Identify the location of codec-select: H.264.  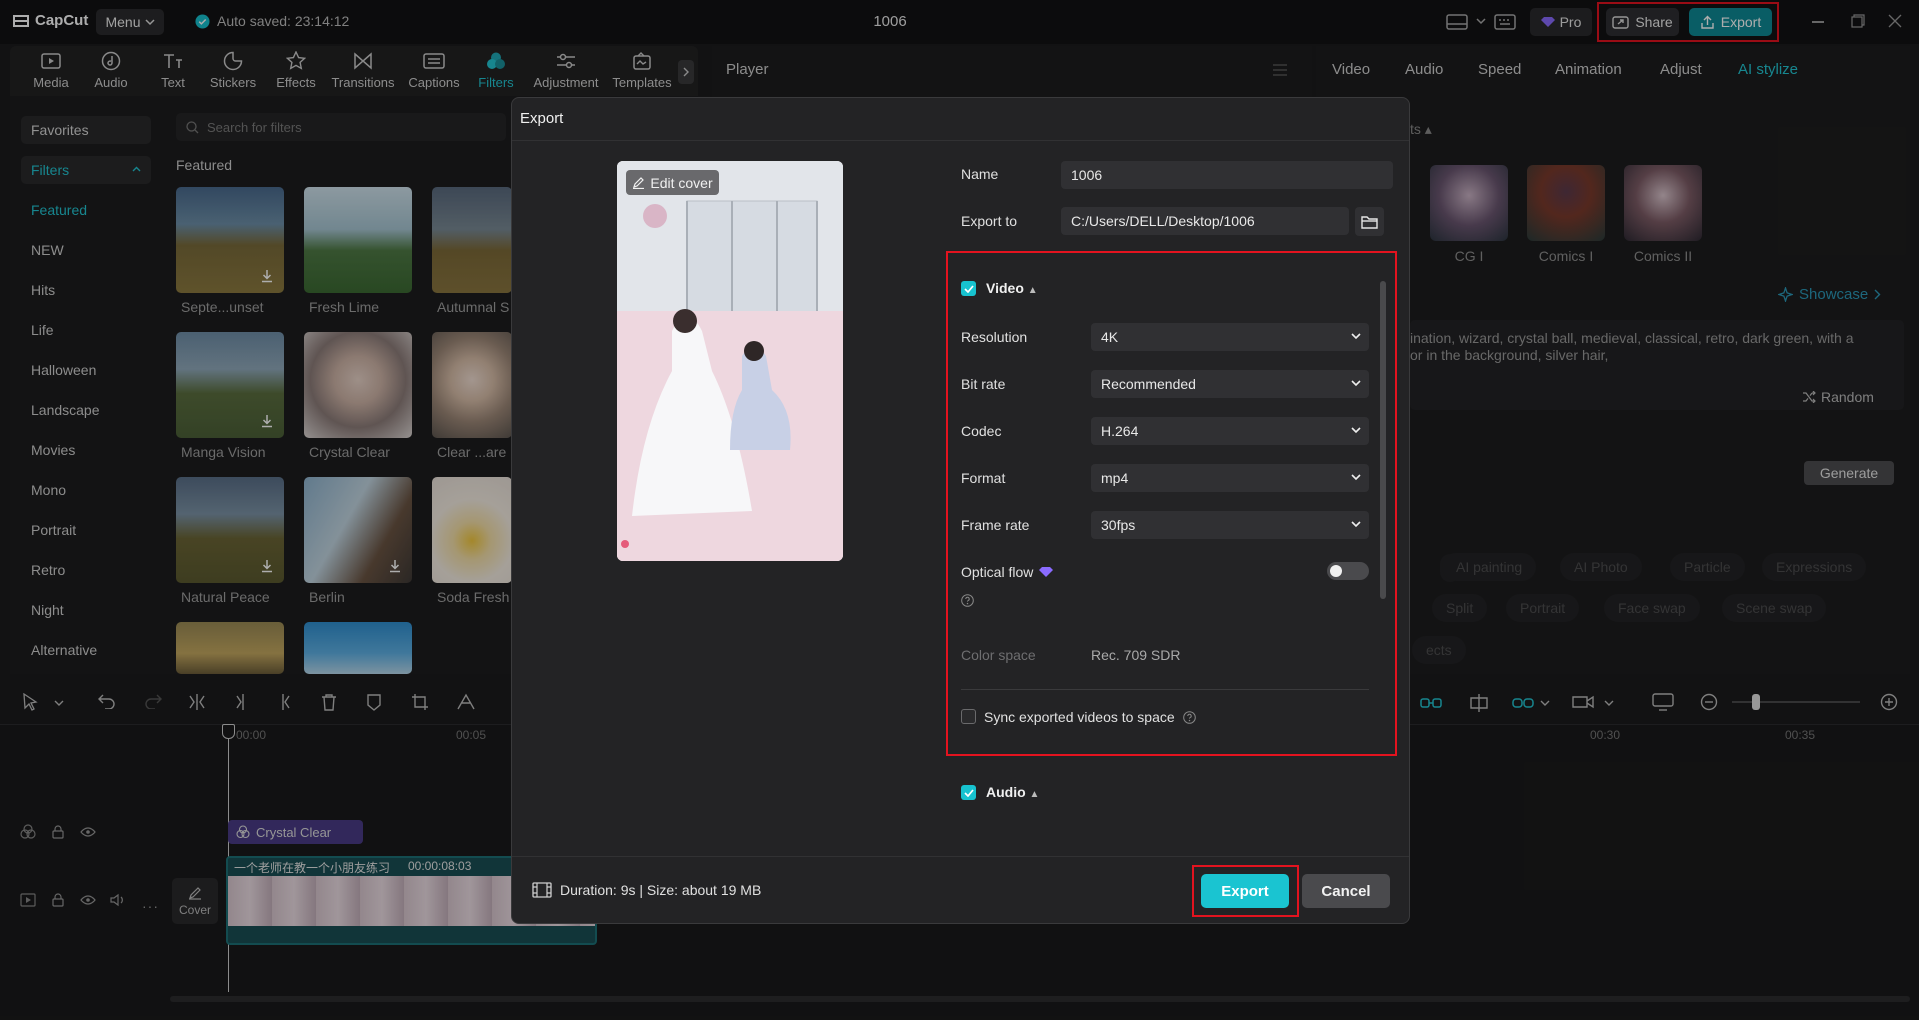
(1230, 431).